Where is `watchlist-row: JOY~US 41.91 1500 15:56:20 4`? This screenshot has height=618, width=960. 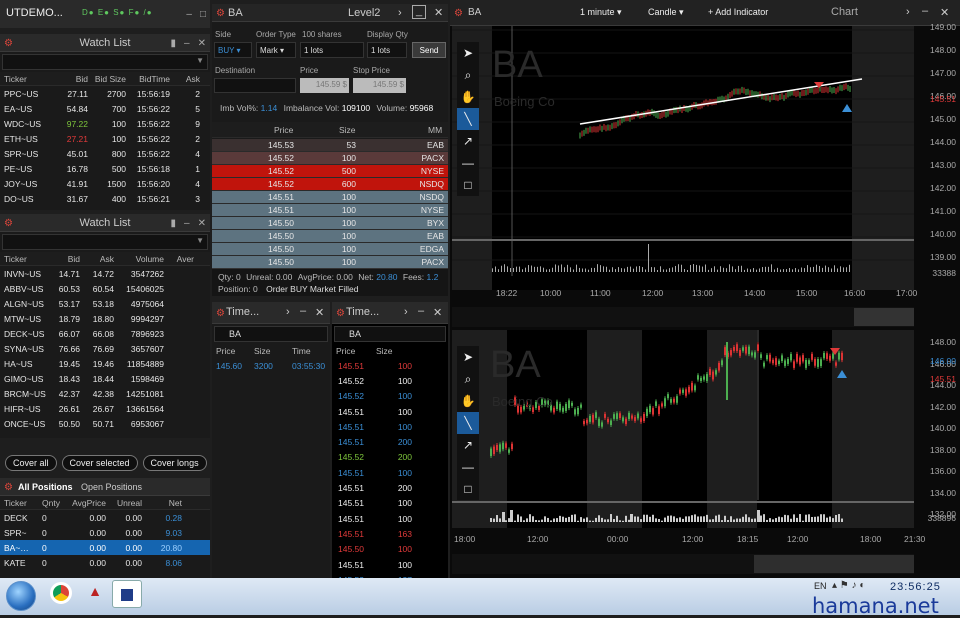
watchlist-row: JOY~US 41.91 1500 15:56:20 4 is located at coordinates (105, 183).